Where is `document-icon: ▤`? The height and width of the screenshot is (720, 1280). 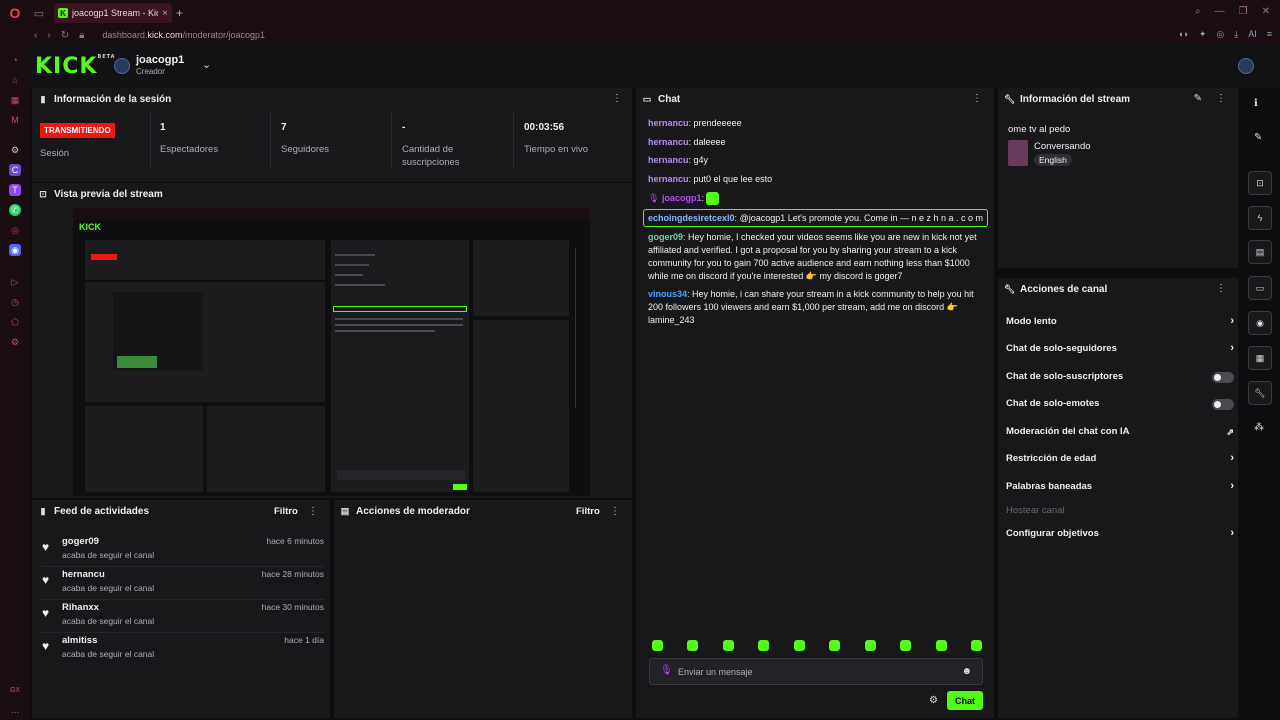
document-icon: ▤ is located at coordinates (1260, 252).